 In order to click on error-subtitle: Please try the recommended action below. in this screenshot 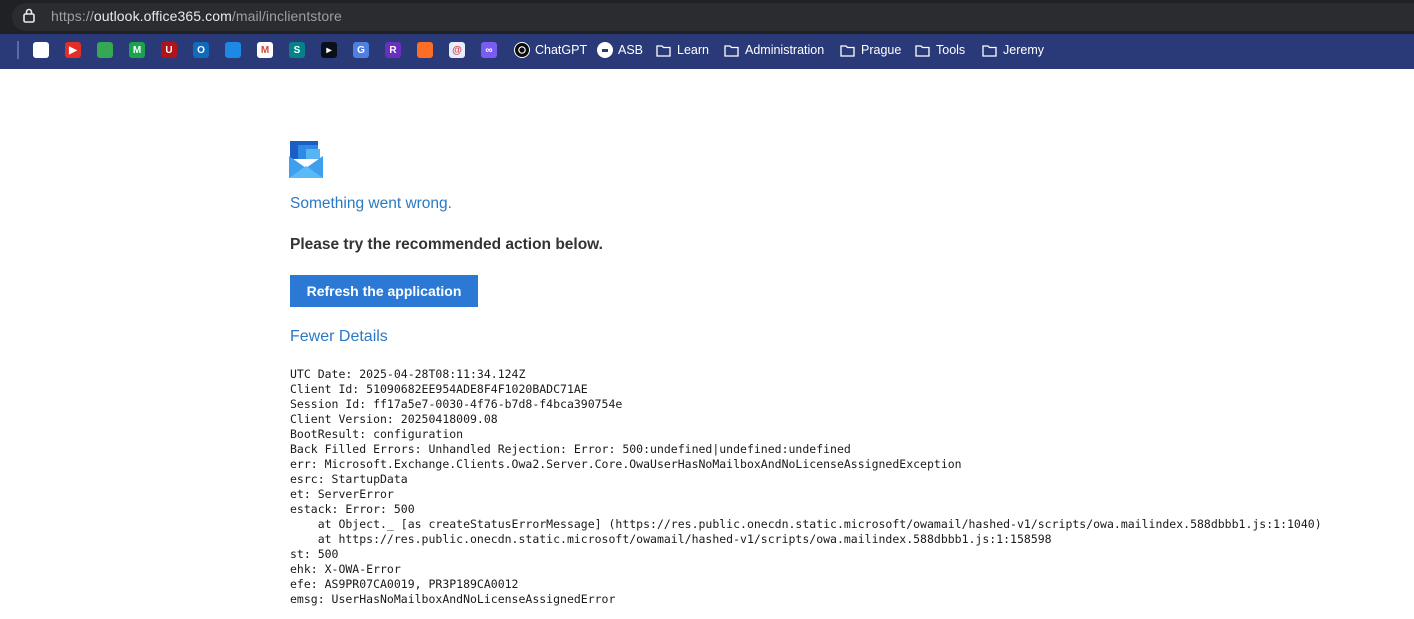, I will do `click(446, 244)`.